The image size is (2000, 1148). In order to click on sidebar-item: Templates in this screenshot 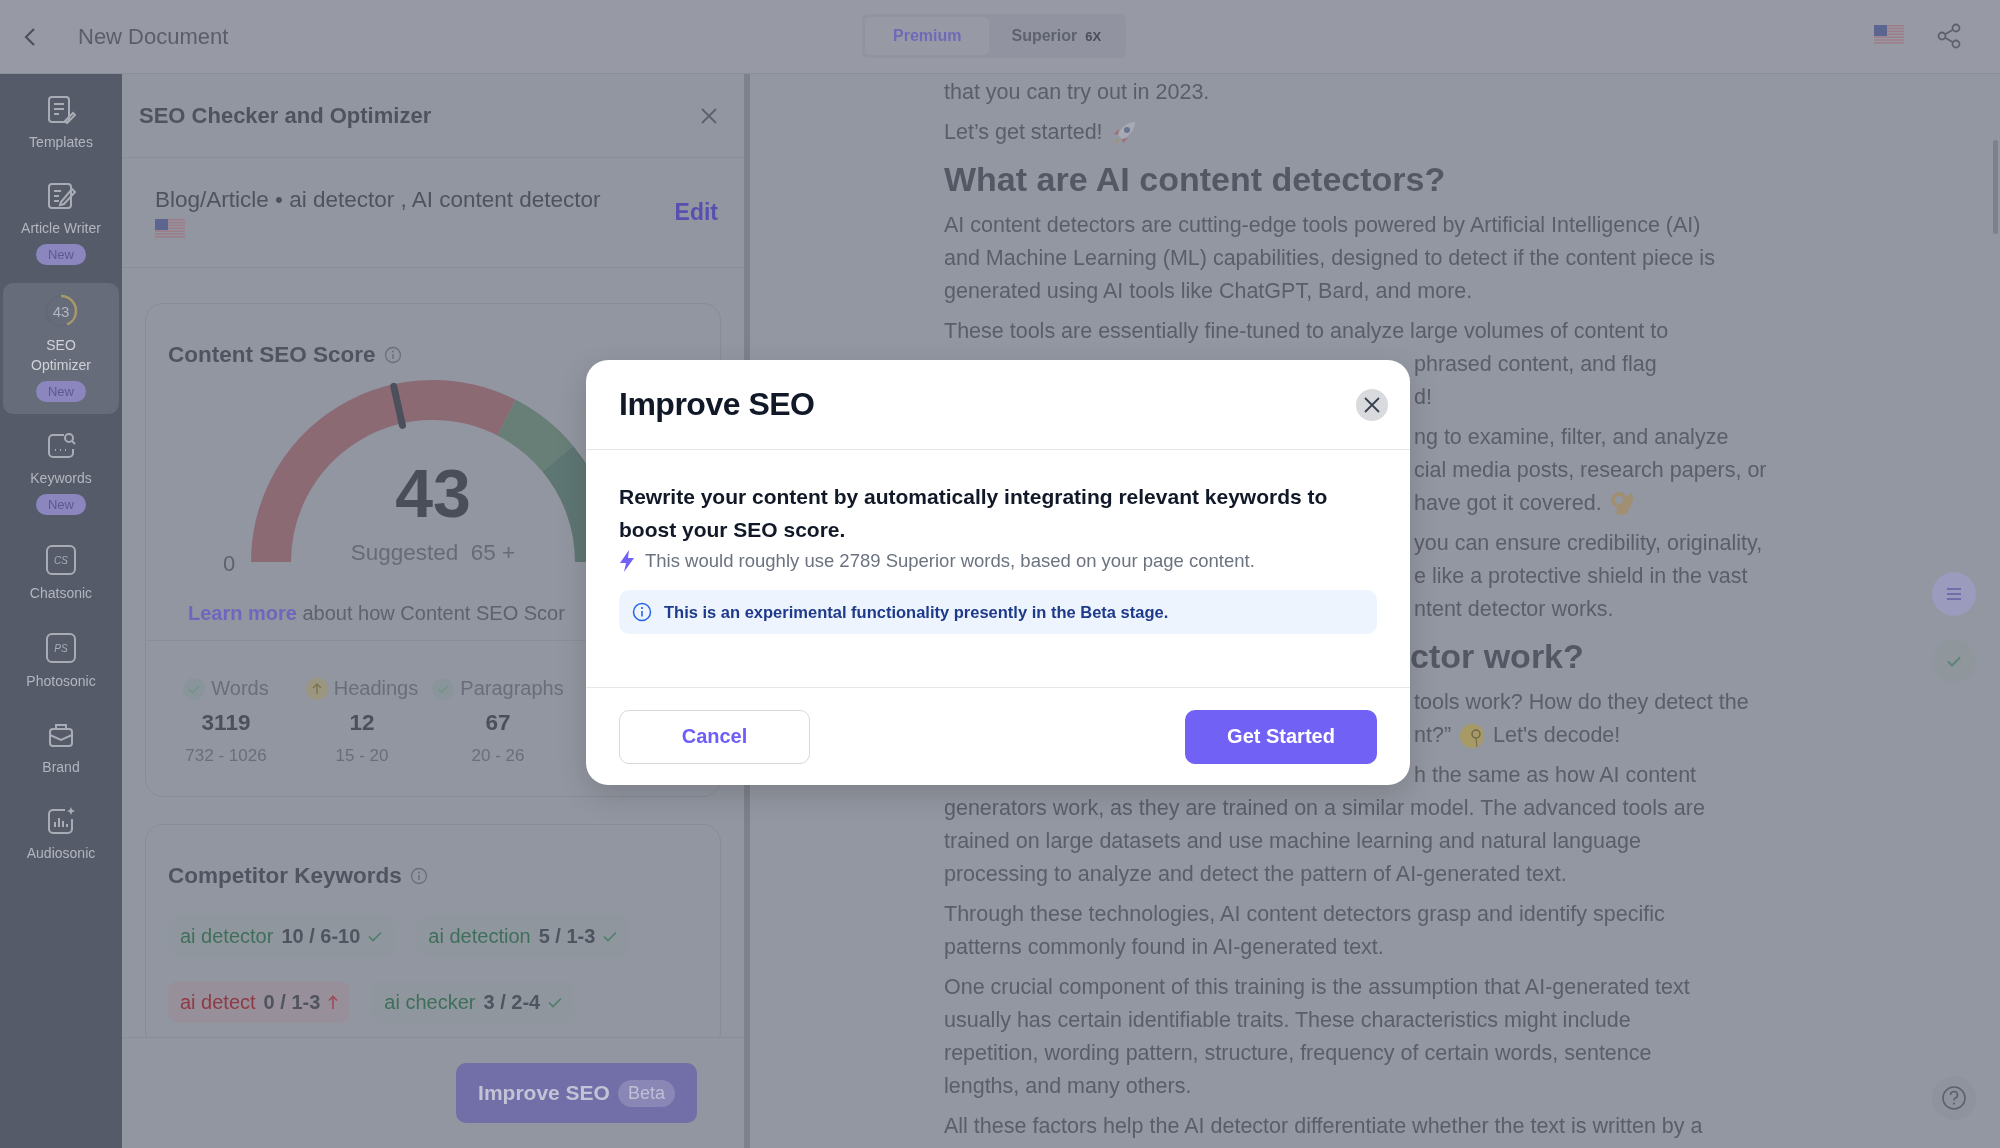, I will do `click(61, 124)`.